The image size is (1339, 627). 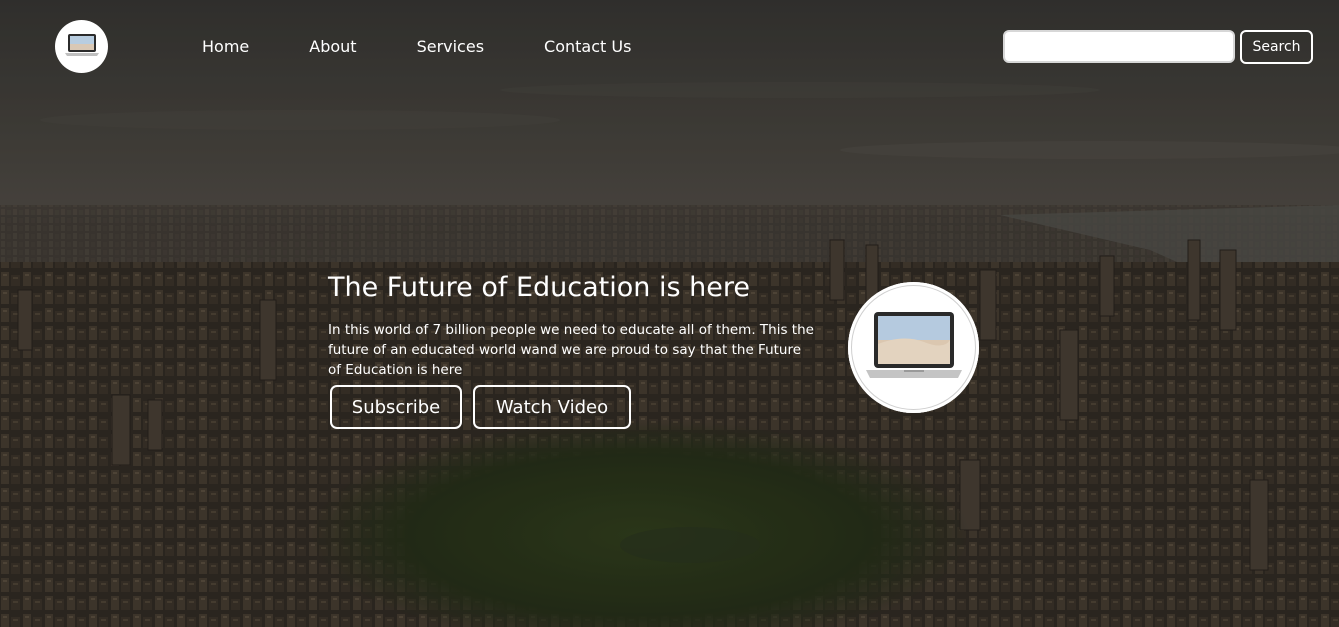 I want to click on nav-link-services: Services, so click(x=450, y=46).